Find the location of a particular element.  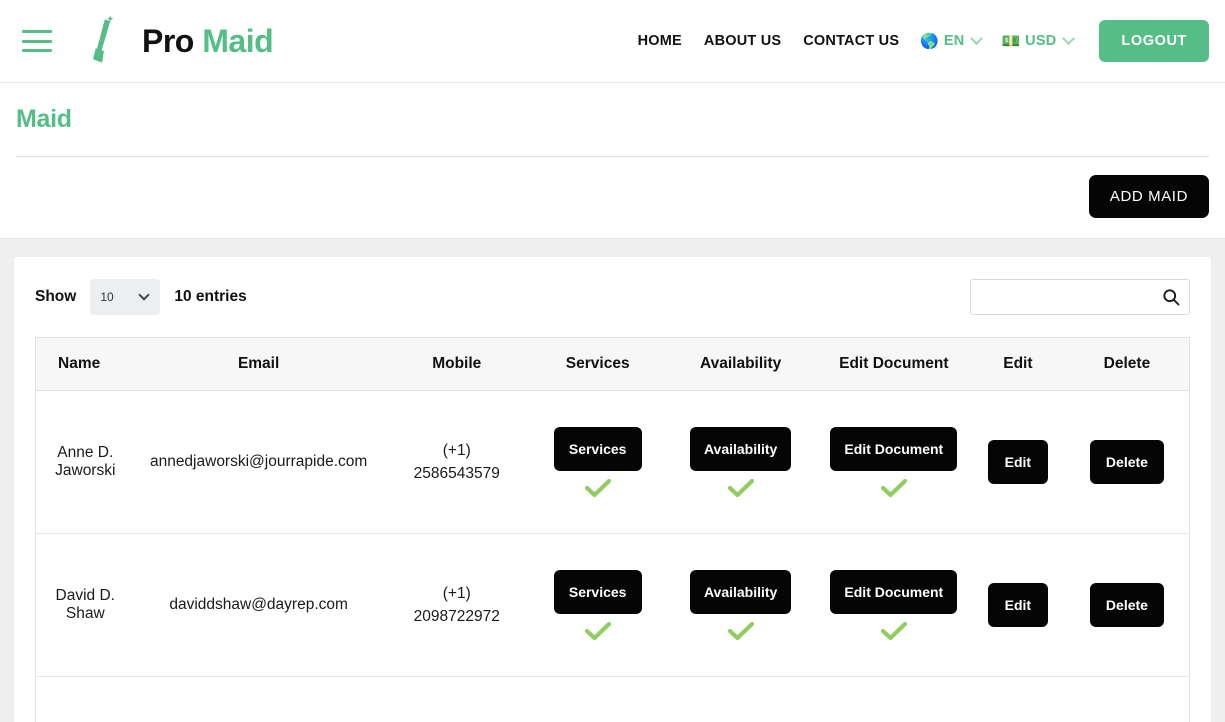

search-icon is located at coordinates (1171, 297).